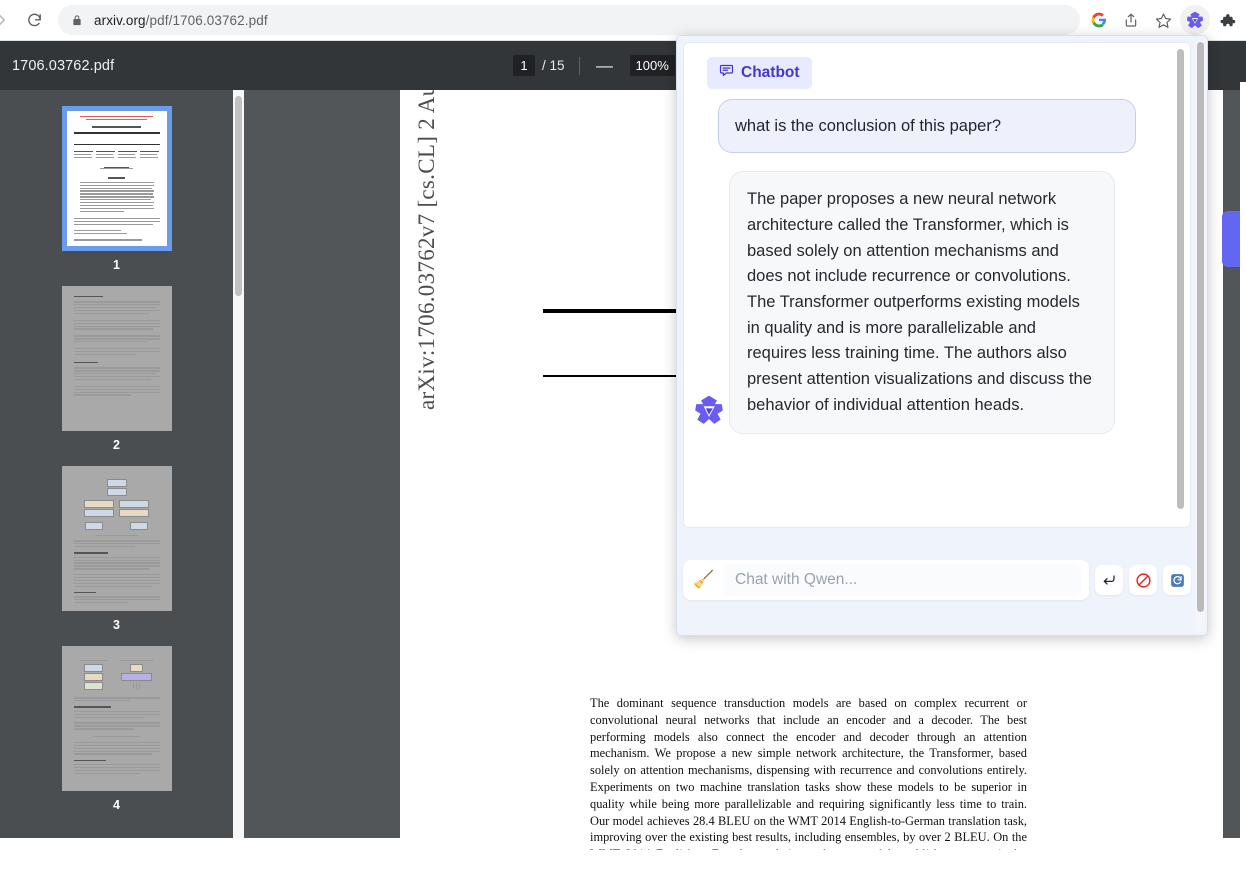  Describe the element at coordinates (553, 65) in the screenshot. I see `page-total-label: / 15` at that location.